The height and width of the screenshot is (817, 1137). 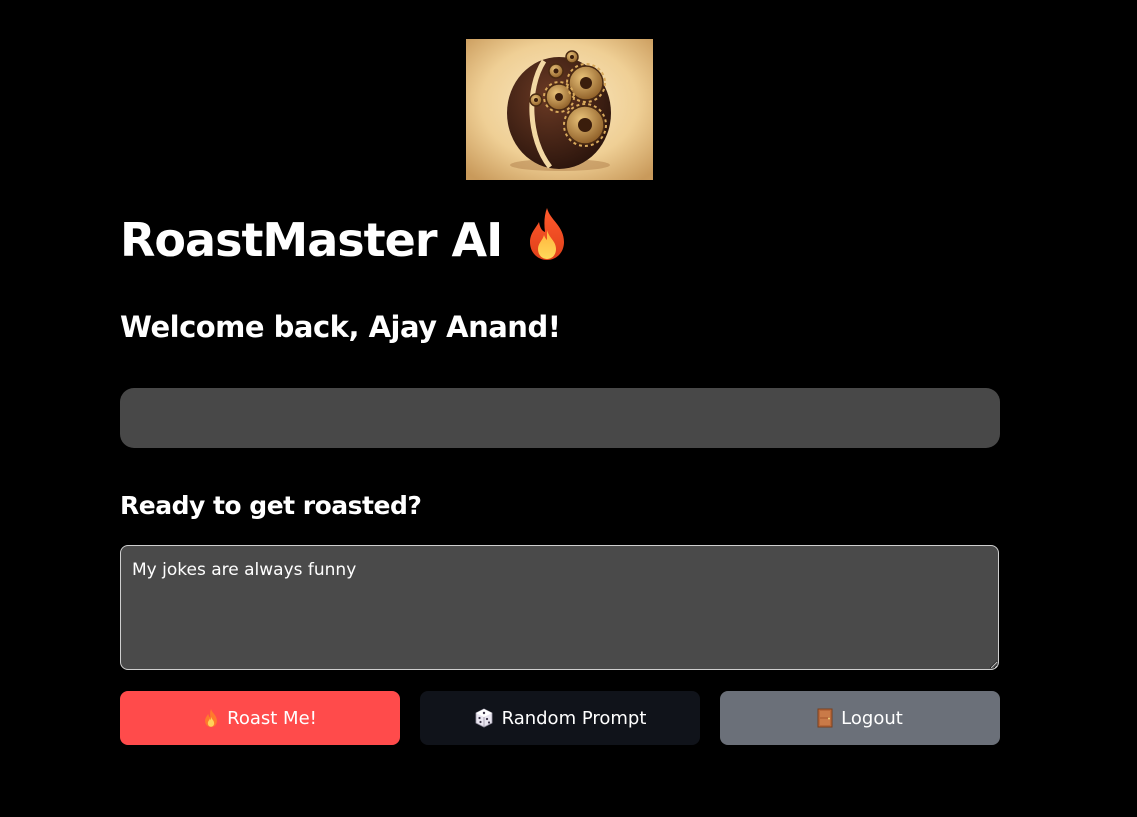 What do you see at coordinates (872, 718) in the screenshot?
I see `logout-label: Logout` at bounding box center [872, 718].